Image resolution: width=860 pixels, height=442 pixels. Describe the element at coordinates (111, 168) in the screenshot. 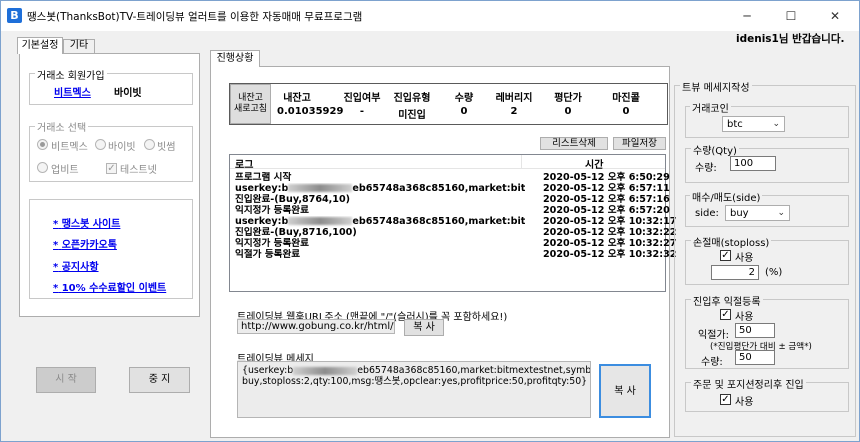

I see `testnet-checkbox: ✓` at that location.